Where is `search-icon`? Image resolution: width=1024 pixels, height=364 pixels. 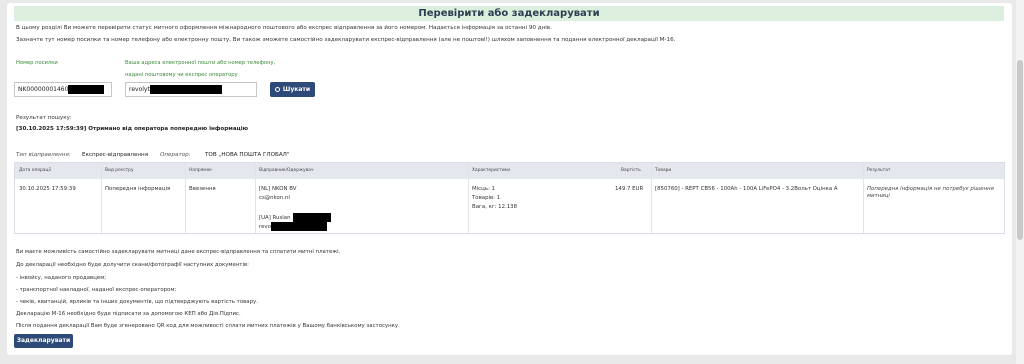
search-icon is located at coordinates (277, 89).